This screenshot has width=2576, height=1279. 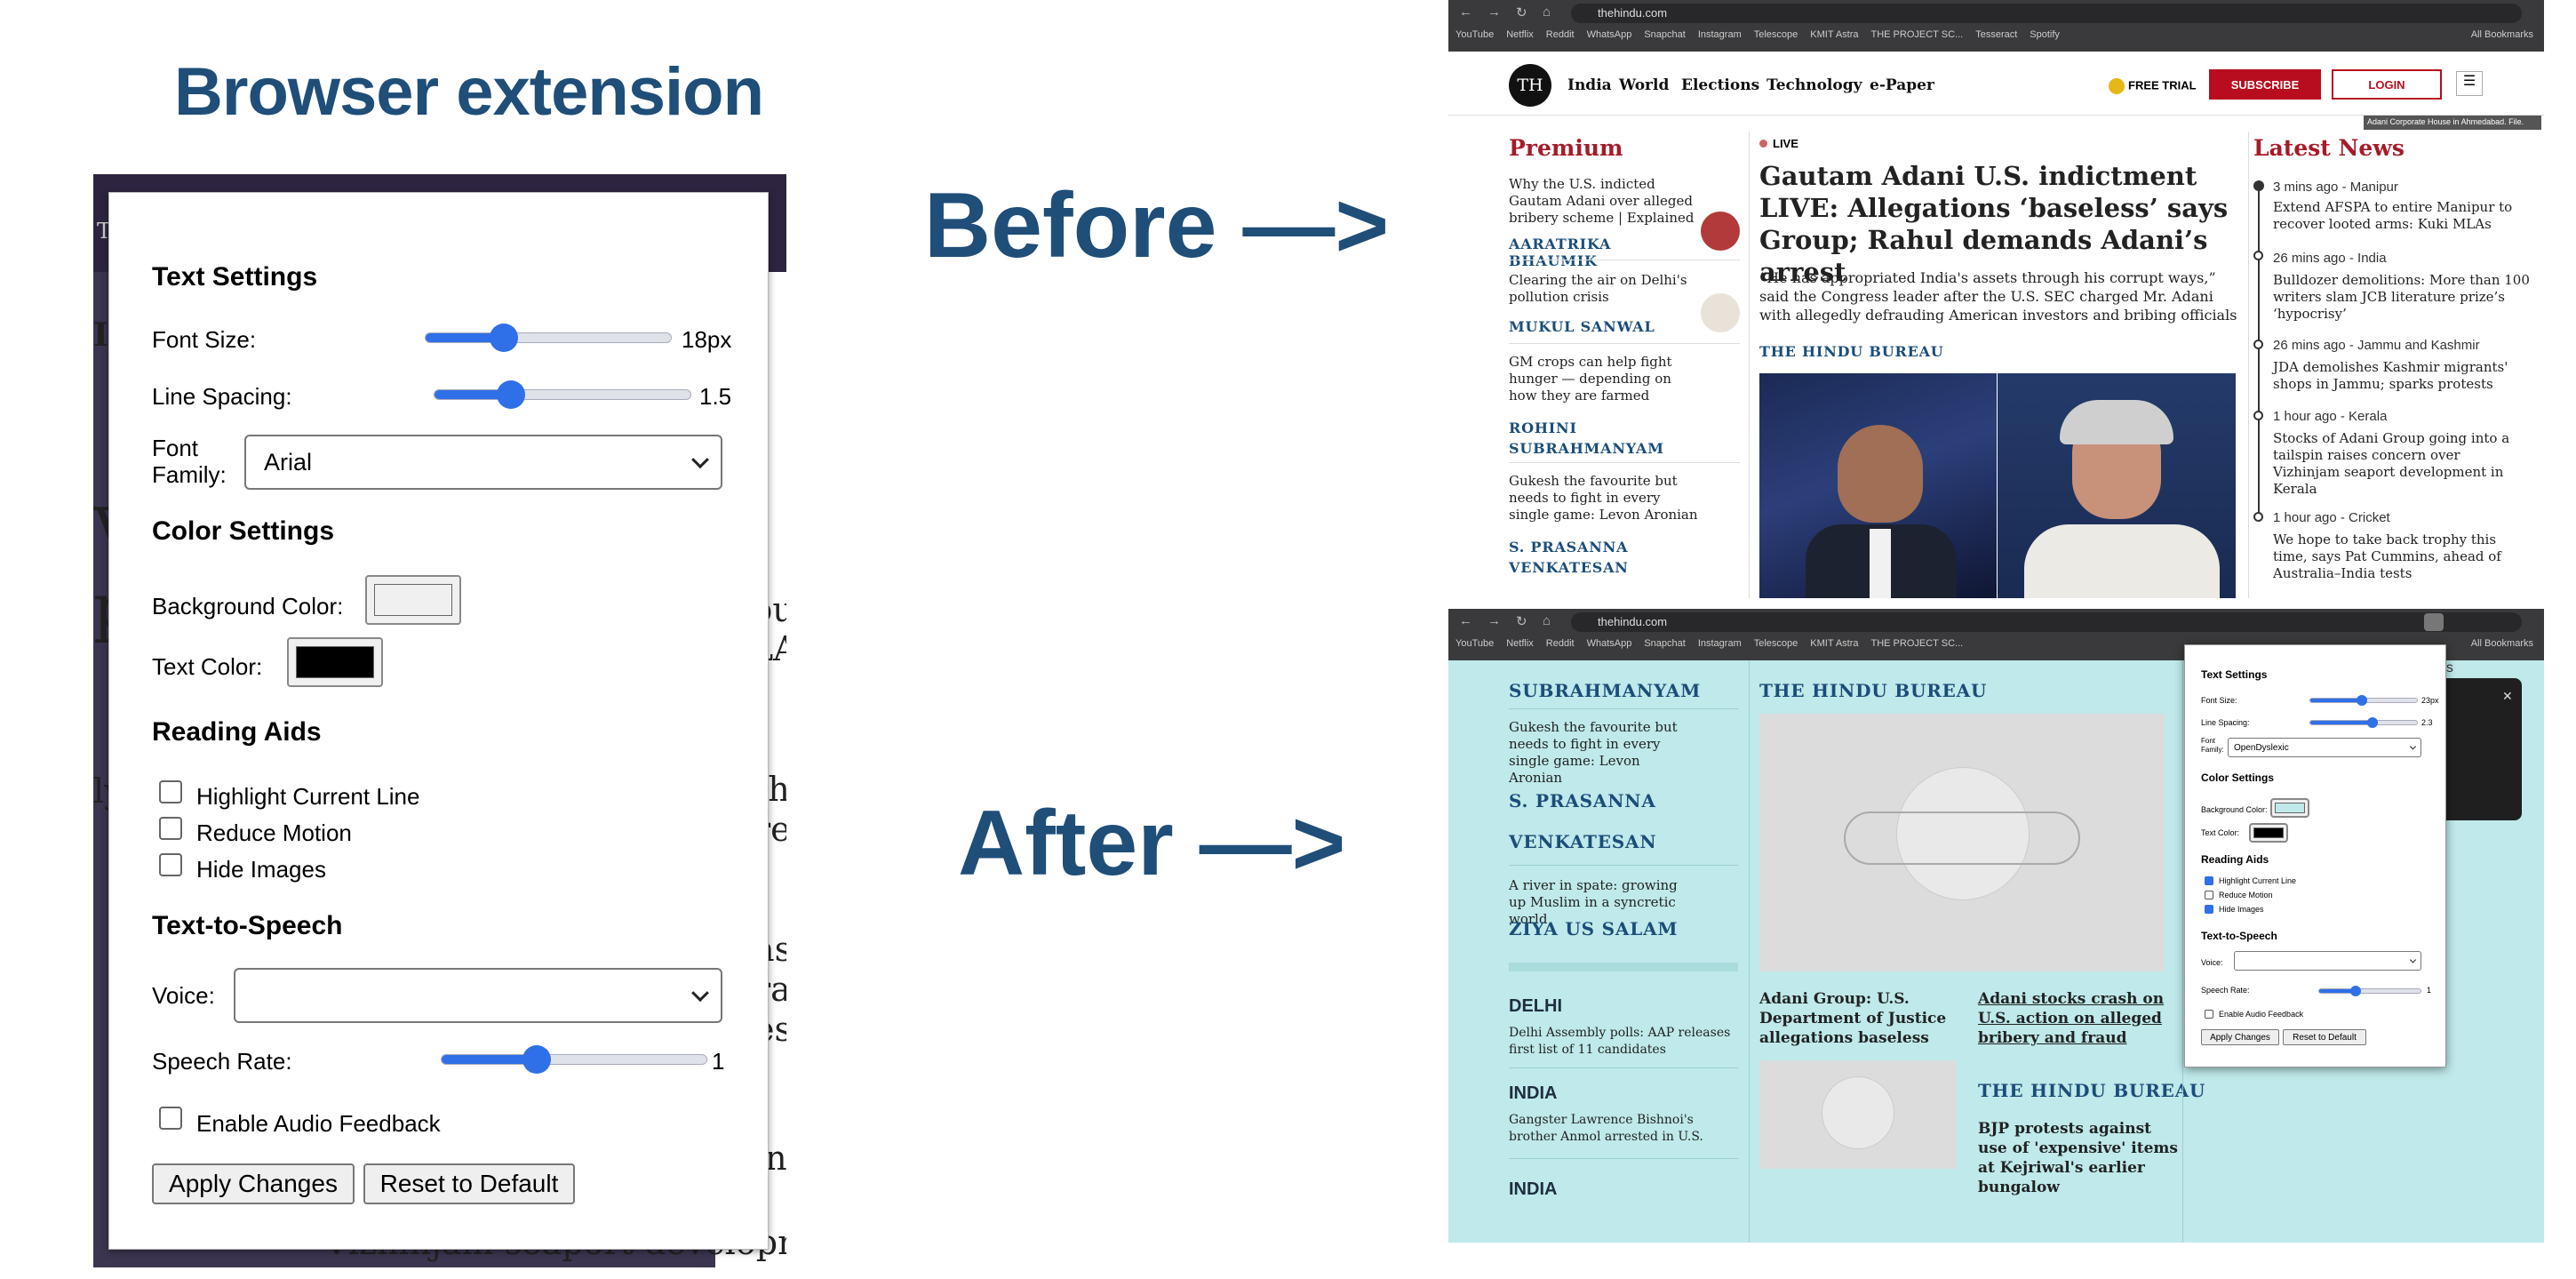 What do you see at coordinates (2153, 86) in the screenshot?
I see `free-trial-link: FREE TRIAL` at bounding box center [2153, 86].